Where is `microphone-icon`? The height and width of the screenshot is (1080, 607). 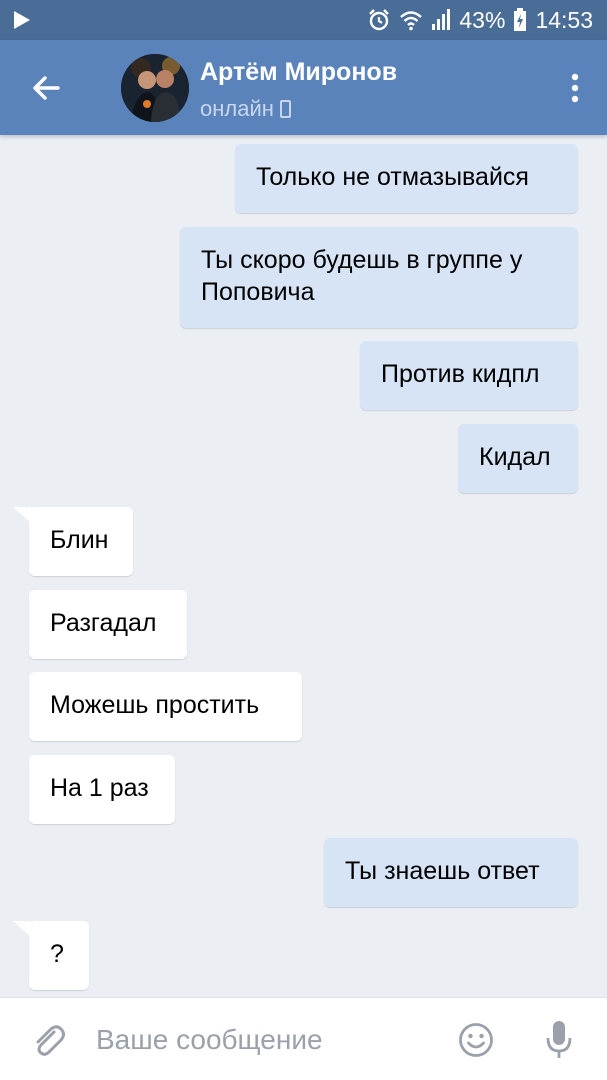 microphone-icon is located at coordinates (559, 1040).